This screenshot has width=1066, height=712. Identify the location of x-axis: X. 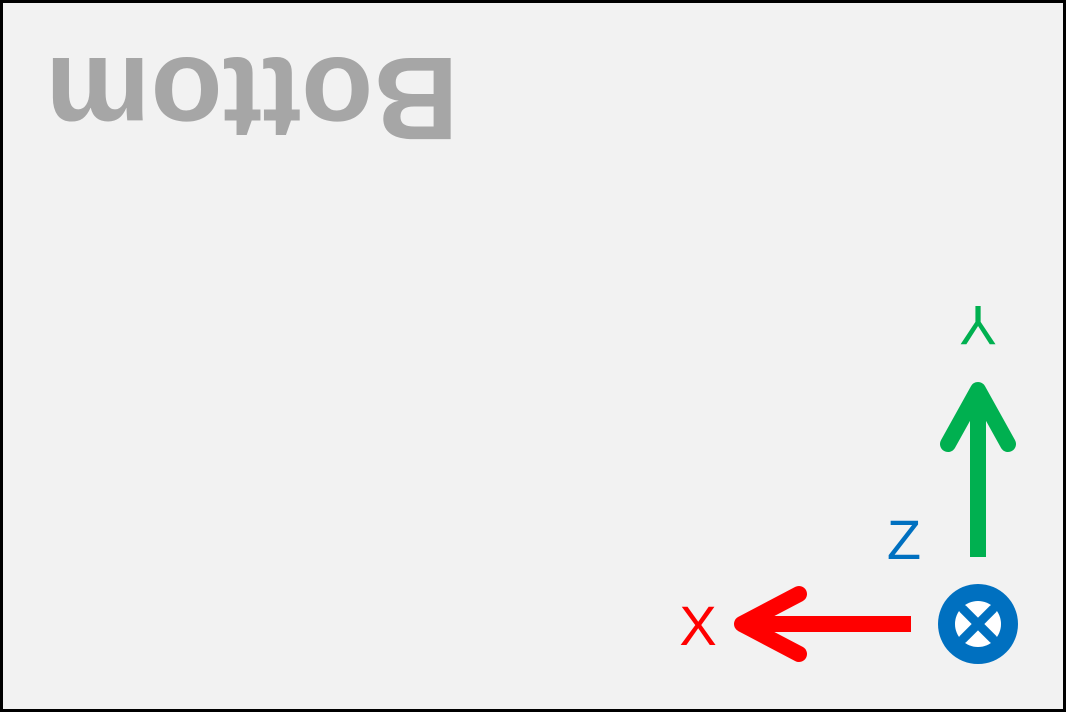
(795, 624).